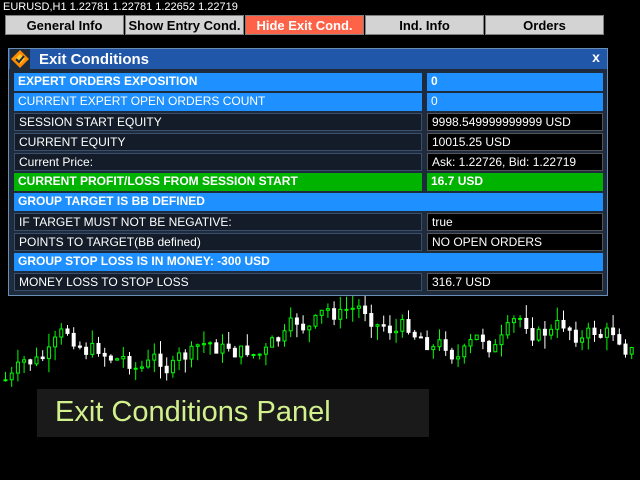  I want to click on tab-general-info: General Info, so click(64, 25).